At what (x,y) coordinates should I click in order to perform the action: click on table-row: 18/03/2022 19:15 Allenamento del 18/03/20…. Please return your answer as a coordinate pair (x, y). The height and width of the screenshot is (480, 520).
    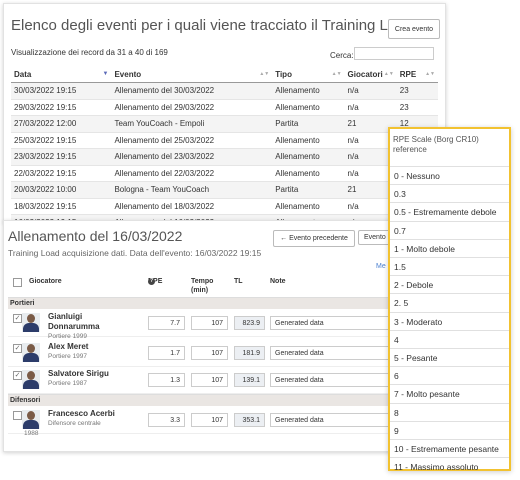
    Looking at the image, I should click on (224, 206).